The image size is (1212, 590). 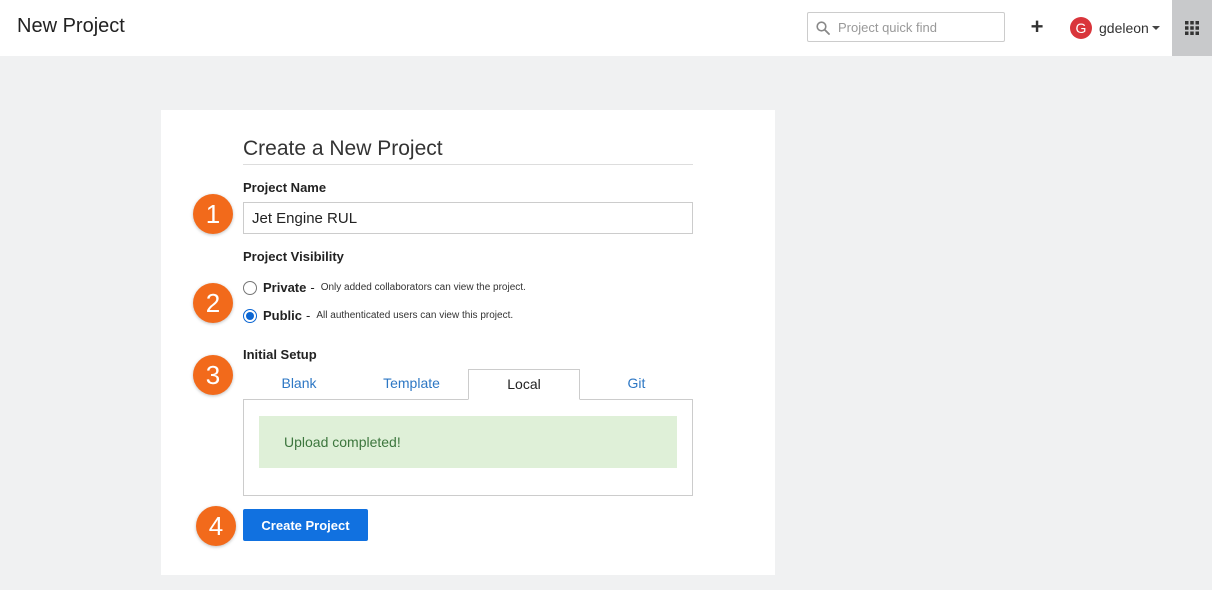 I want to click on setup-tabs: Blank Template Local Git, so click(x=468, y=384).